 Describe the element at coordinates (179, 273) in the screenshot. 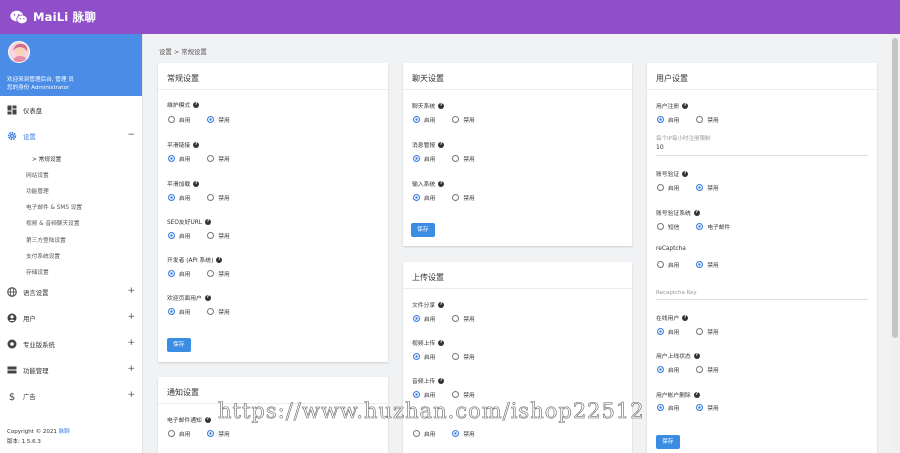

I see `developer-api-enable-radio: 启用` at that location.